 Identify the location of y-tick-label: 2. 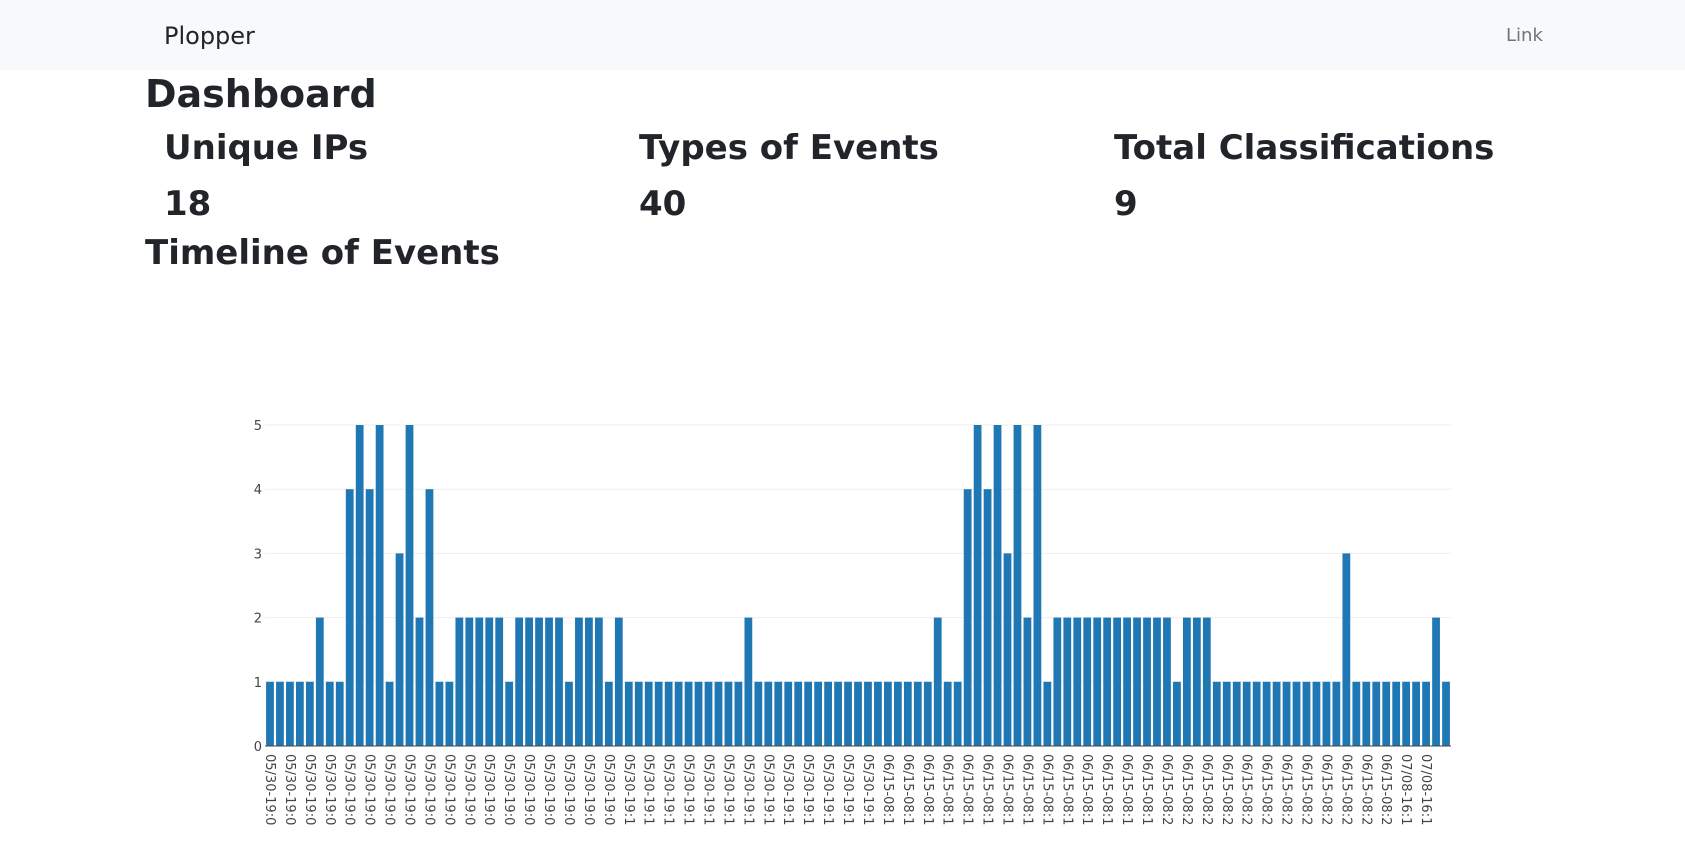
(258, 619).